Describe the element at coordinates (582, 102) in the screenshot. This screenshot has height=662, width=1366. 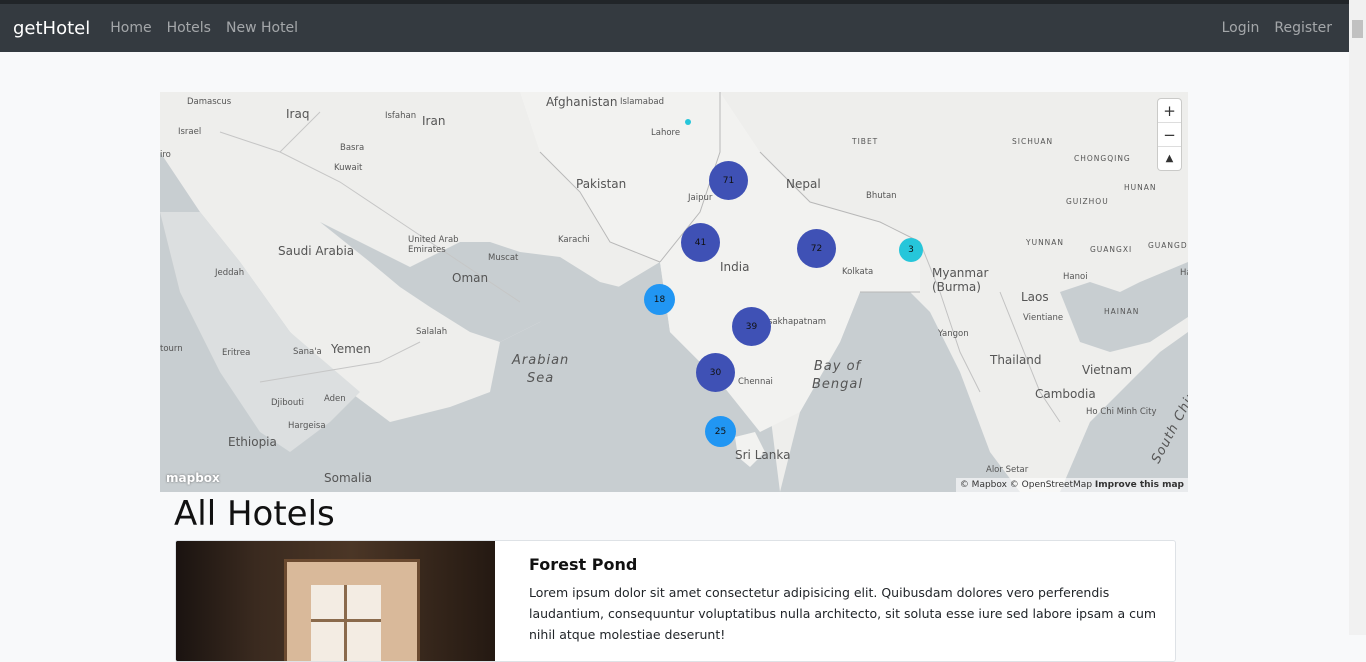
I see `map-label: Afghanistan` at that location.